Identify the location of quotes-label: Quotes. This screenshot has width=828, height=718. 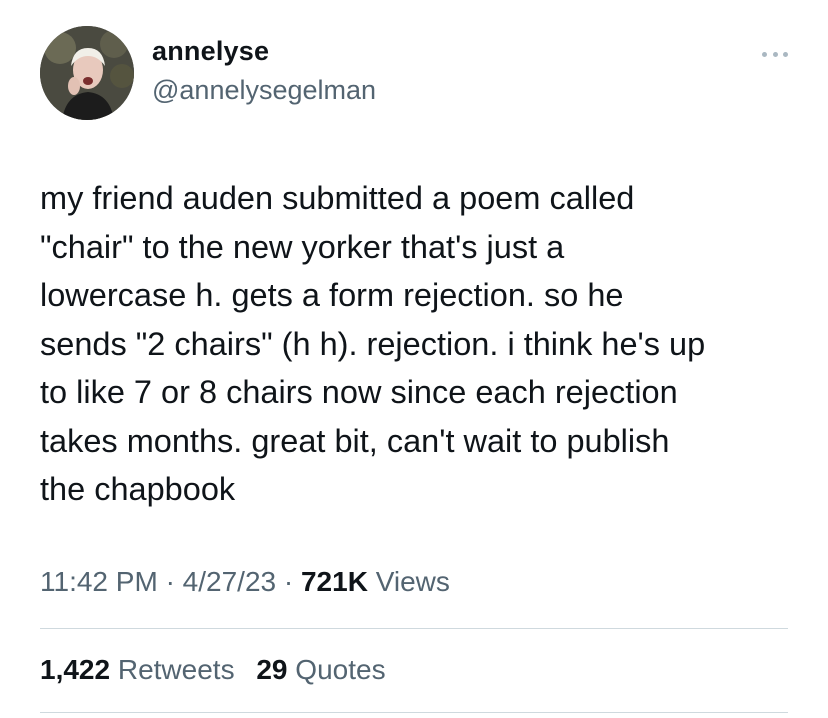
(340, 669).